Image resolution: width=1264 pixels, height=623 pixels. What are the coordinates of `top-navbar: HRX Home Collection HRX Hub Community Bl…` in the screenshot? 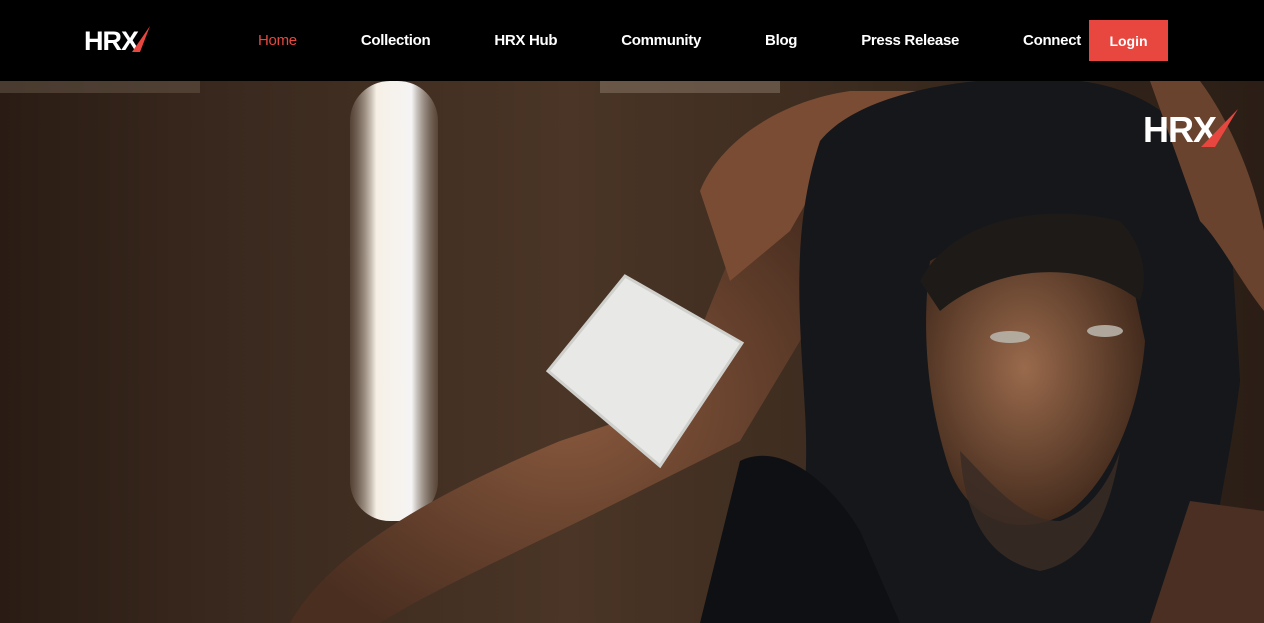 It's located at (632, 40).